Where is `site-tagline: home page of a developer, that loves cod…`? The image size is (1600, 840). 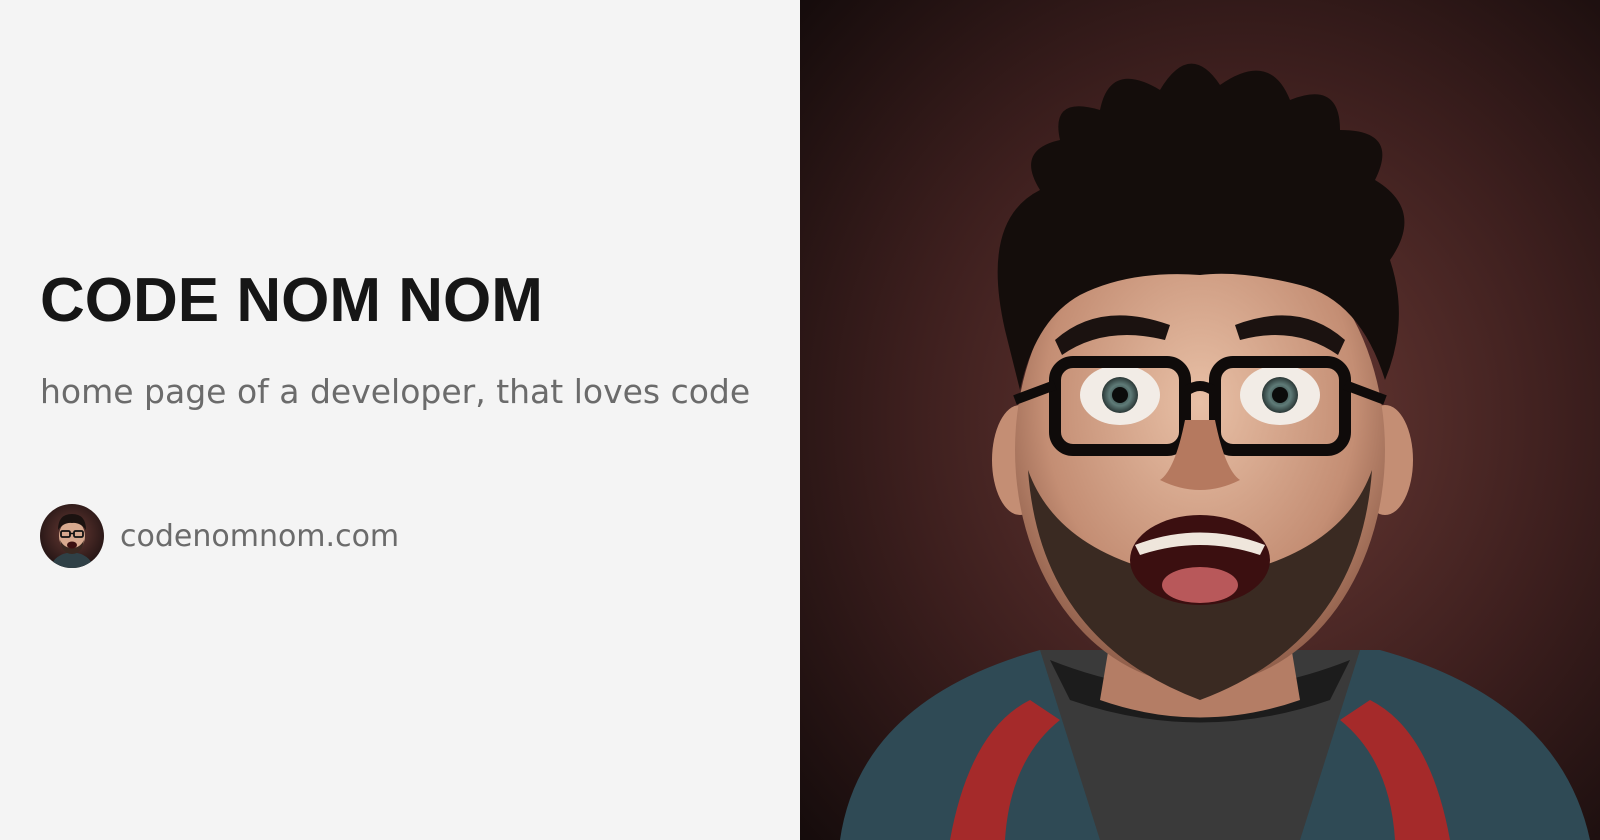
site-tagline: home page of a developer, that loves cod… is located at coordinates (395, 391).